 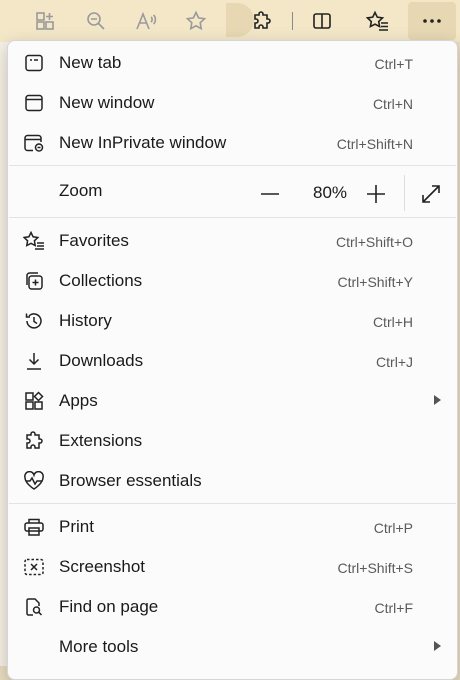 What do you see at coordinates (76, 526) in the screenshot?
I see `menu-item-label: Print` at bounding box center [76, 526].